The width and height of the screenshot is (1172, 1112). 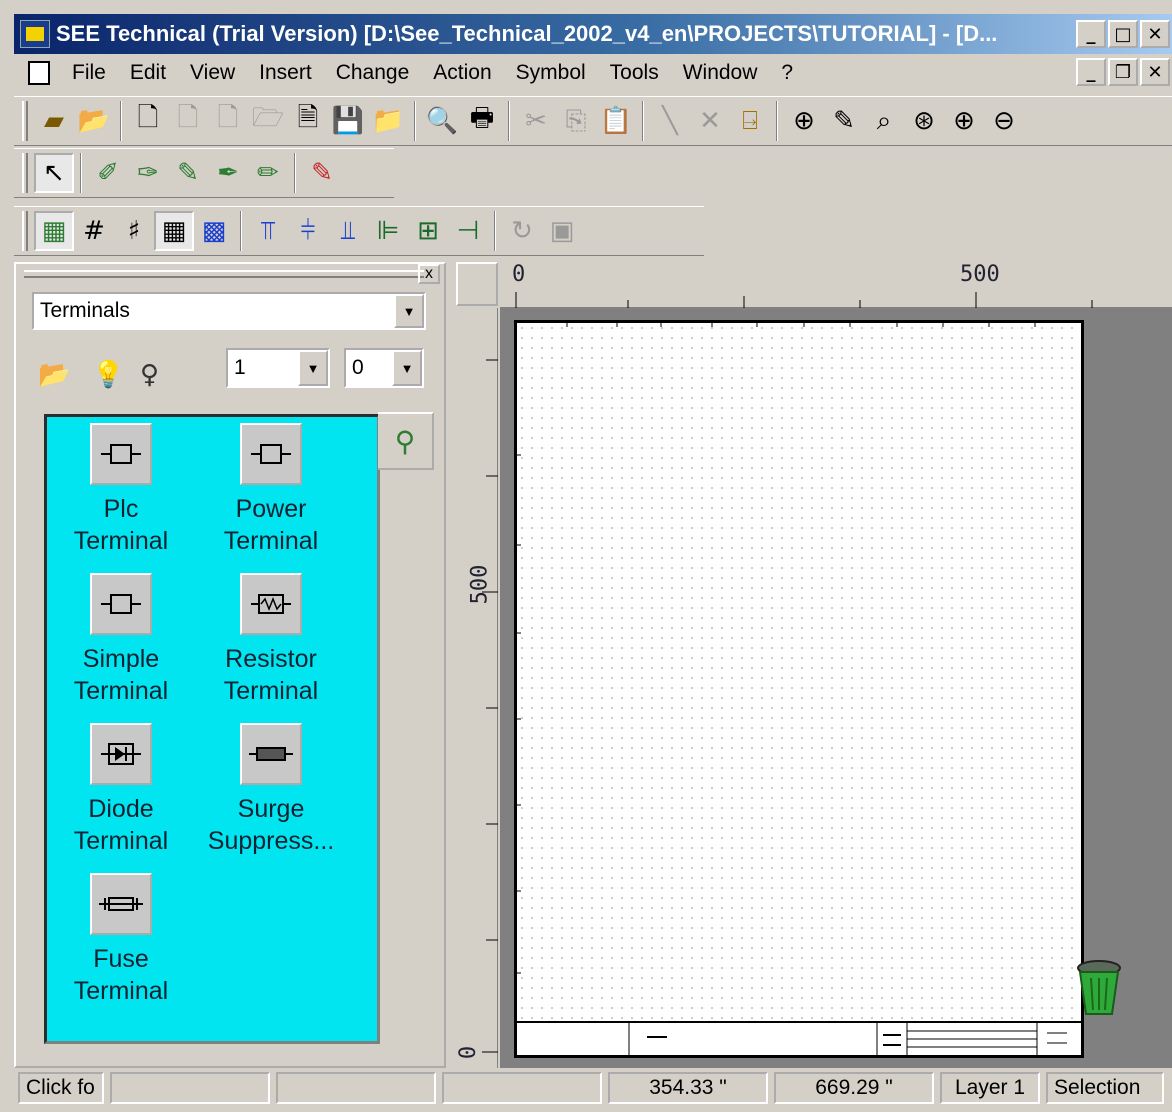 What do you see at coordinates (551, 73) in the screenshot?
I see `menu-symbol: Symbol` at bounding box center [551, 73].